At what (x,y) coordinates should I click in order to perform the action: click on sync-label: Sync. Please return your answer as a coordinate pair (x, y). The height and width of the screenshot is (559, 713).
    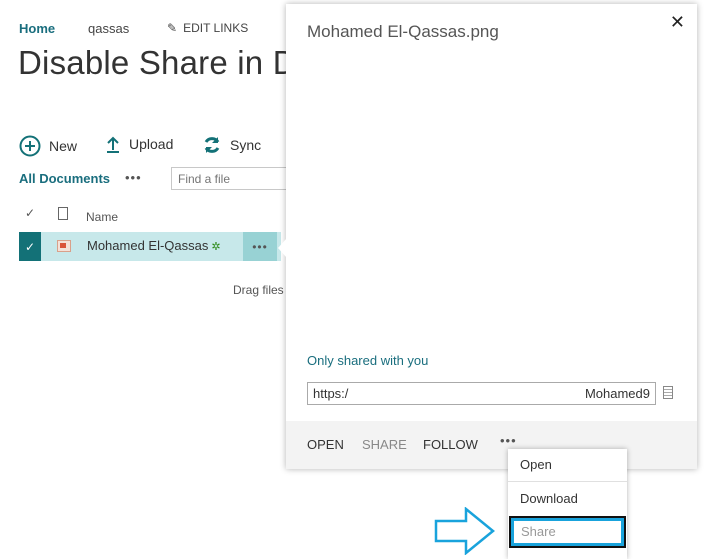
    Looking at the image, I should click on (246, 145).